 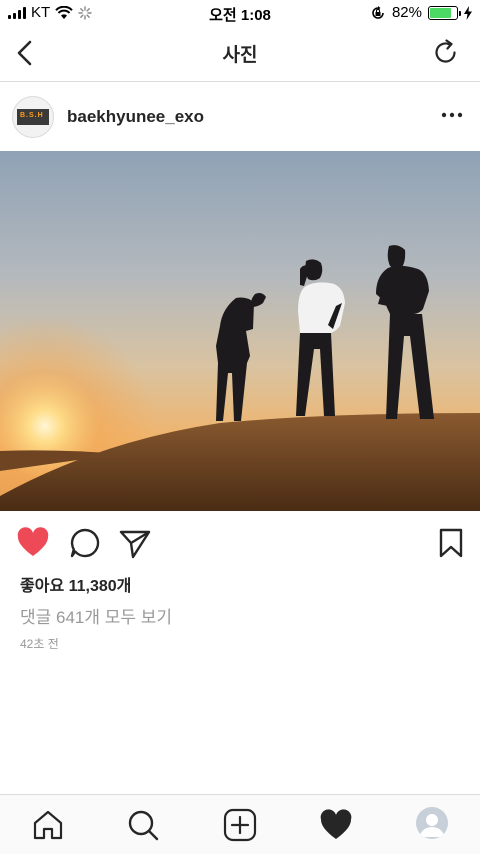 What do you see at coordinates (336, 825) in the screenshot?
I see `activity-heart-icon` at bounding box center [336, 825].